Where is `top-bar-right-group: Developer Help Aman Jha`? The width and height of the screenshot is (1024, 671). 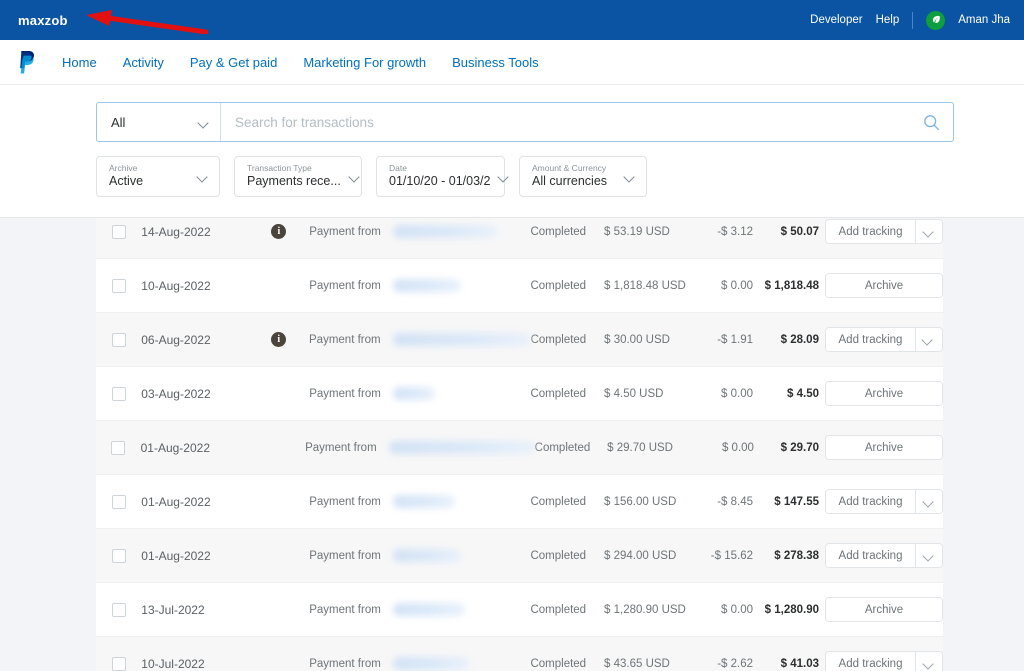 top-bar-right-group: Developer Help Aman Jha is located at coordinates (910, 20).